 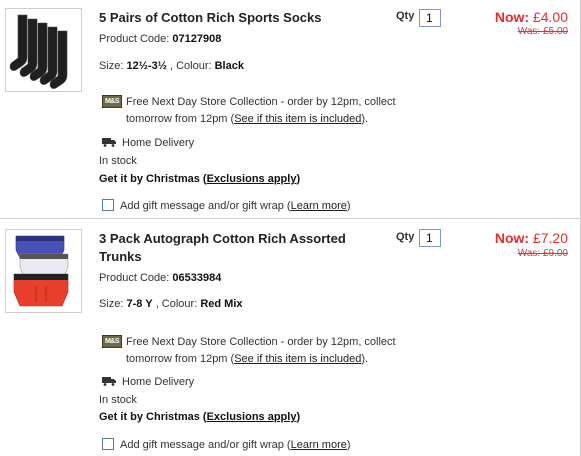 What do you see at coordinates (43, 50) in the screenshot?
I see `product-image-socks` at bounding box center [43, 50].